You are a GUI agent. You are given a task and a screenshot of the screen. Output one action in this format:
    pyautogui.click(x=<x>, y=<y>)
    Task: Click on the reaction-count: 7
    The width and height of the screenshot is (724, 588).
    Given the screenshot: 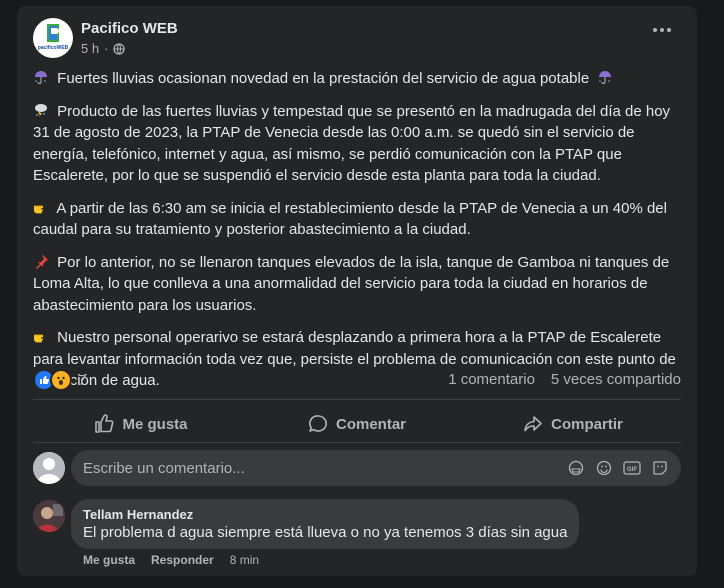 What is the action you would take?
    pyautogui.click(x=82, y=380)
    